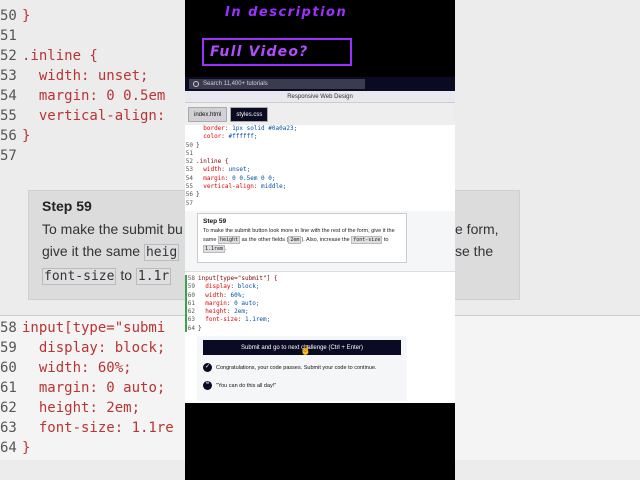  What do you see at coordinates (189, 203) in the screenshot?
I see `line-number: 57` at bounding box center [189, 203].